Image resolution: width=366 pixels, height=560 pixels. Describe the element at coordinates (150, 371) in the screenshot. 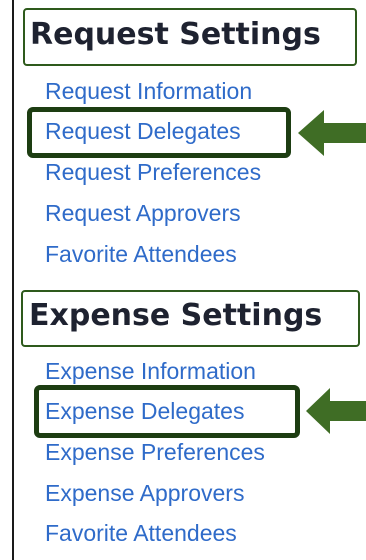

I see `expense-information-link: Expense Information` at that location.